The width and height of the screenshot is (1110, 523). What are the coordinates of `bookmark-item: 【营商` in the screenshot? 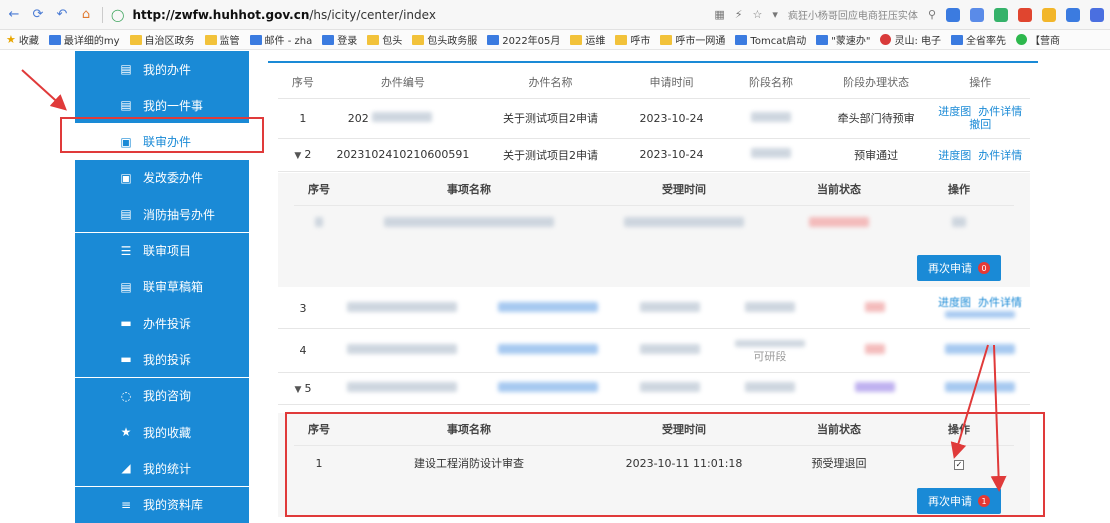 It's located at (1038, 39).